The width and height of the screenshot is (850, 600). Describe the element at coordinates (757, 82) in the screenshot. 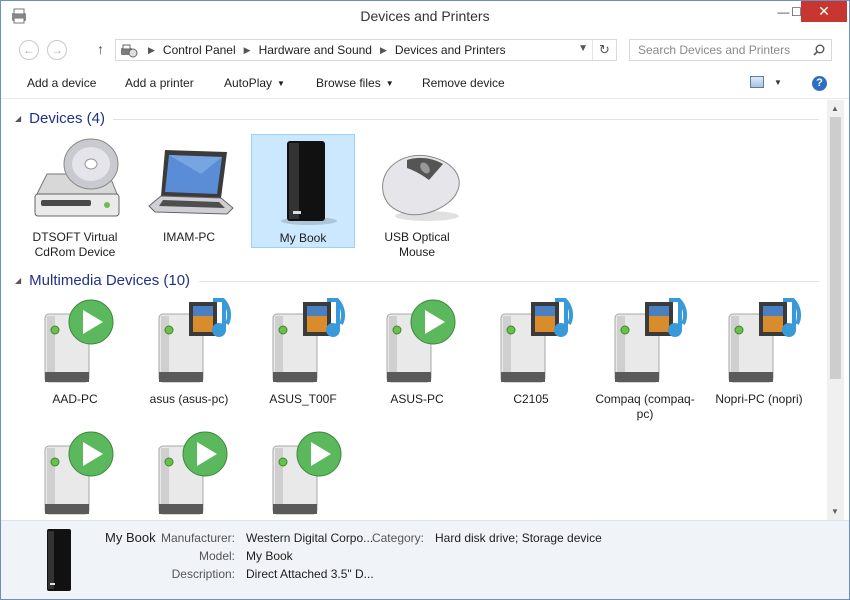

I see `change-view-icon` at that location.